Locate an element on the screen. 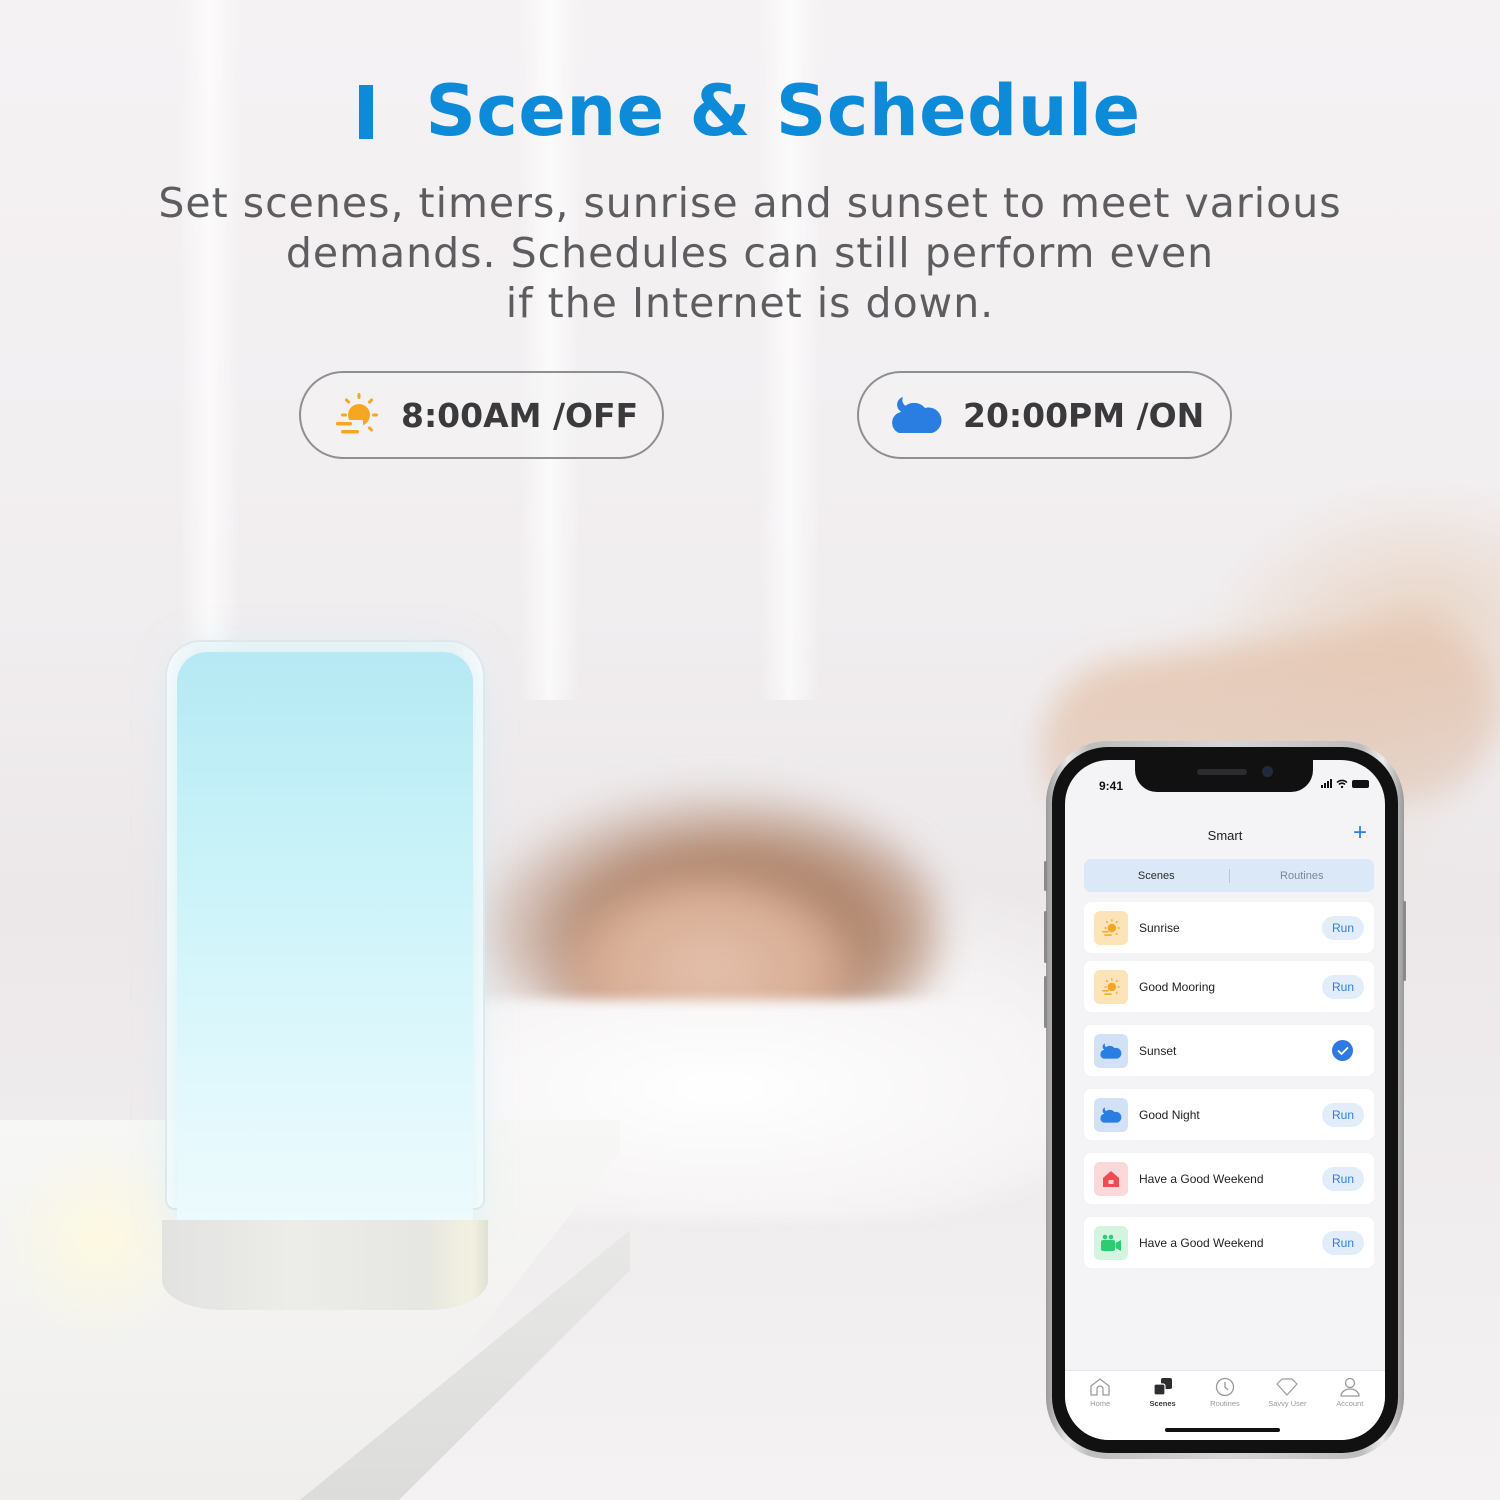  diamond-icon is located at coordinates (1287, 1387).